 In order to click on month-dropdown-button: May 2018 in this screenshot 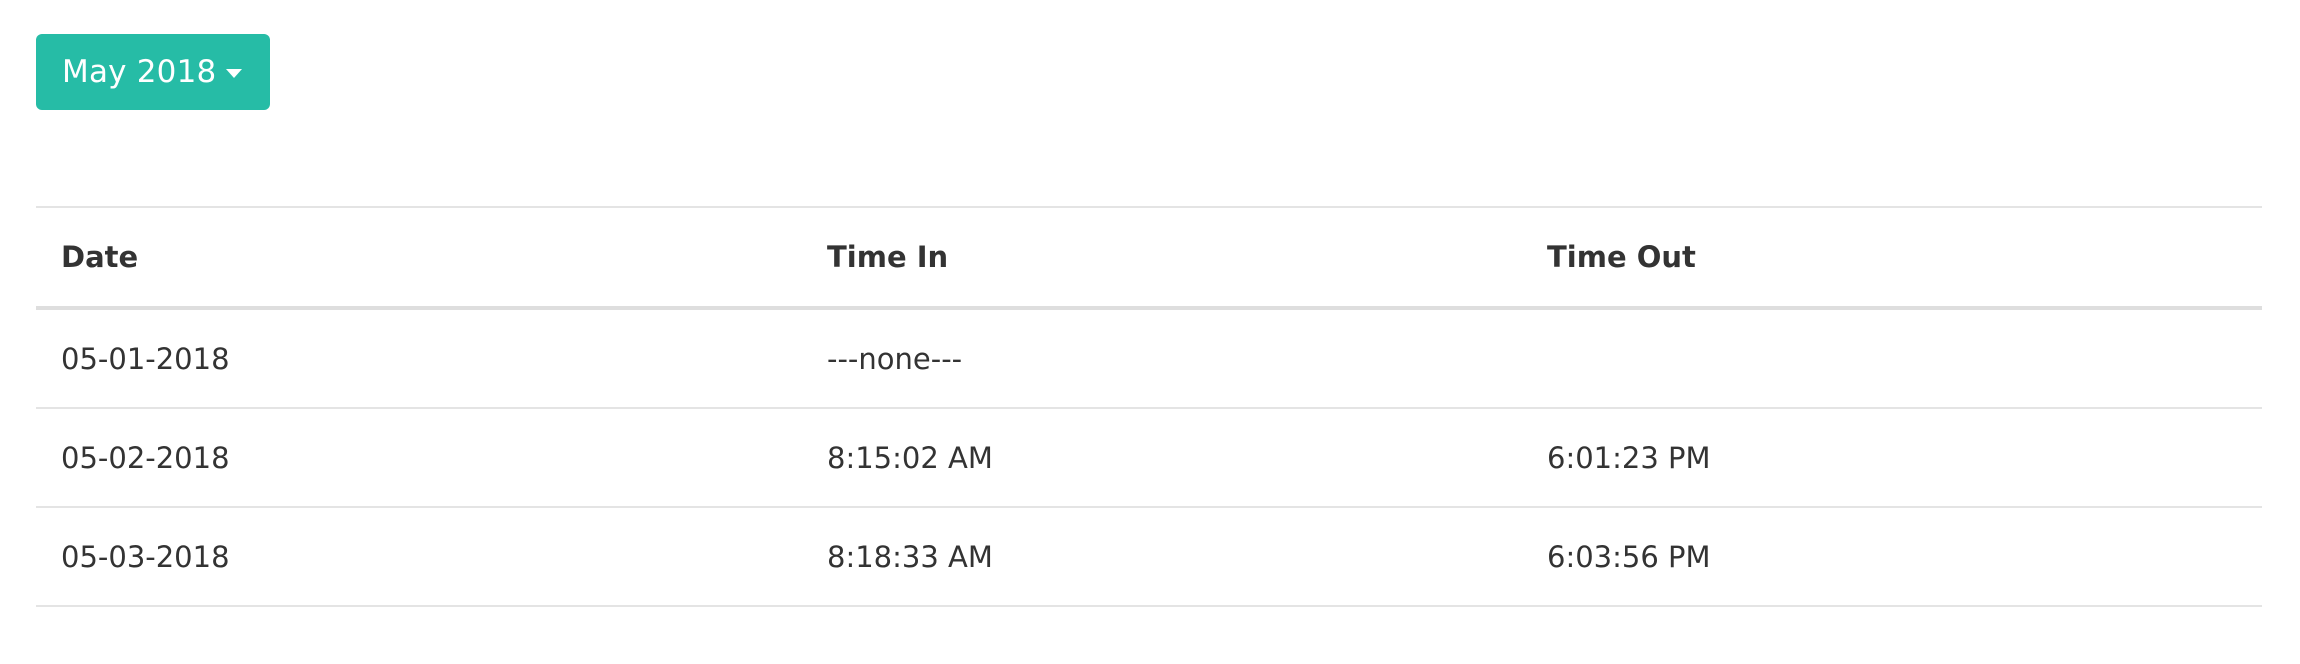, I will do `click(153, 72)`.